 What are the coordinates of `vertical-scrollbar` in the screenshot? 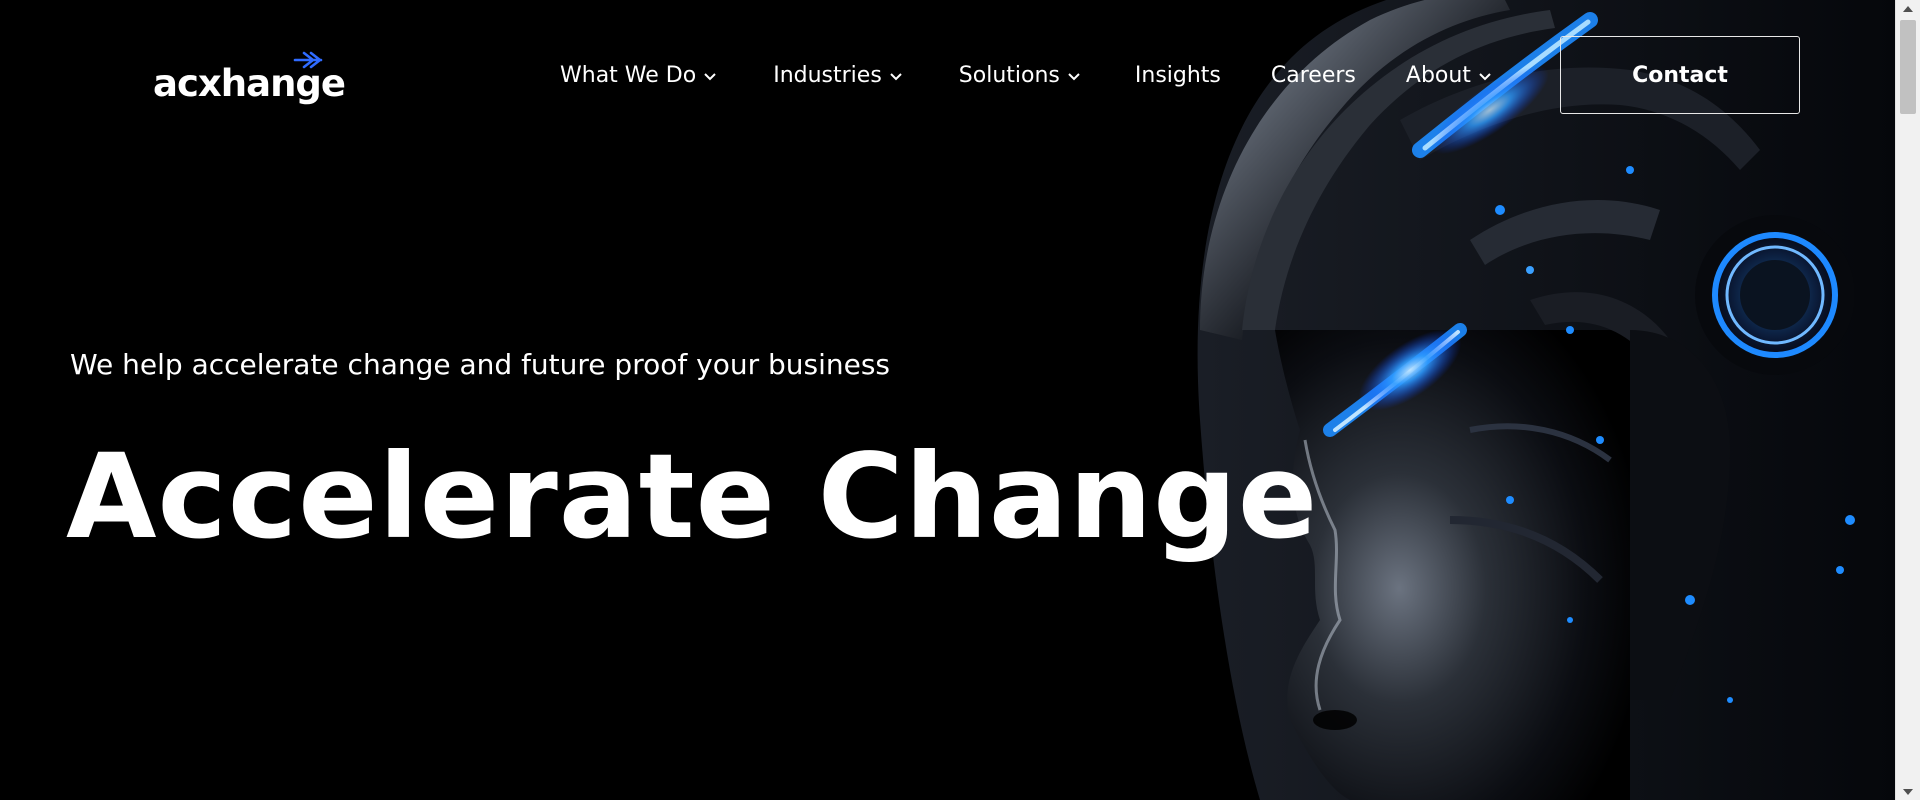 It's located at (1907, 400).